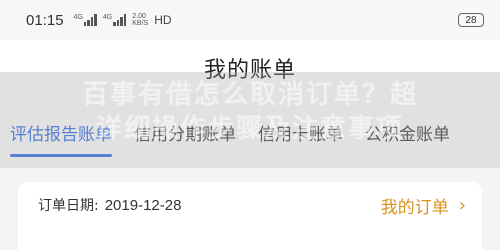  I want to click on status-time: 01:15, so click(45, 20).